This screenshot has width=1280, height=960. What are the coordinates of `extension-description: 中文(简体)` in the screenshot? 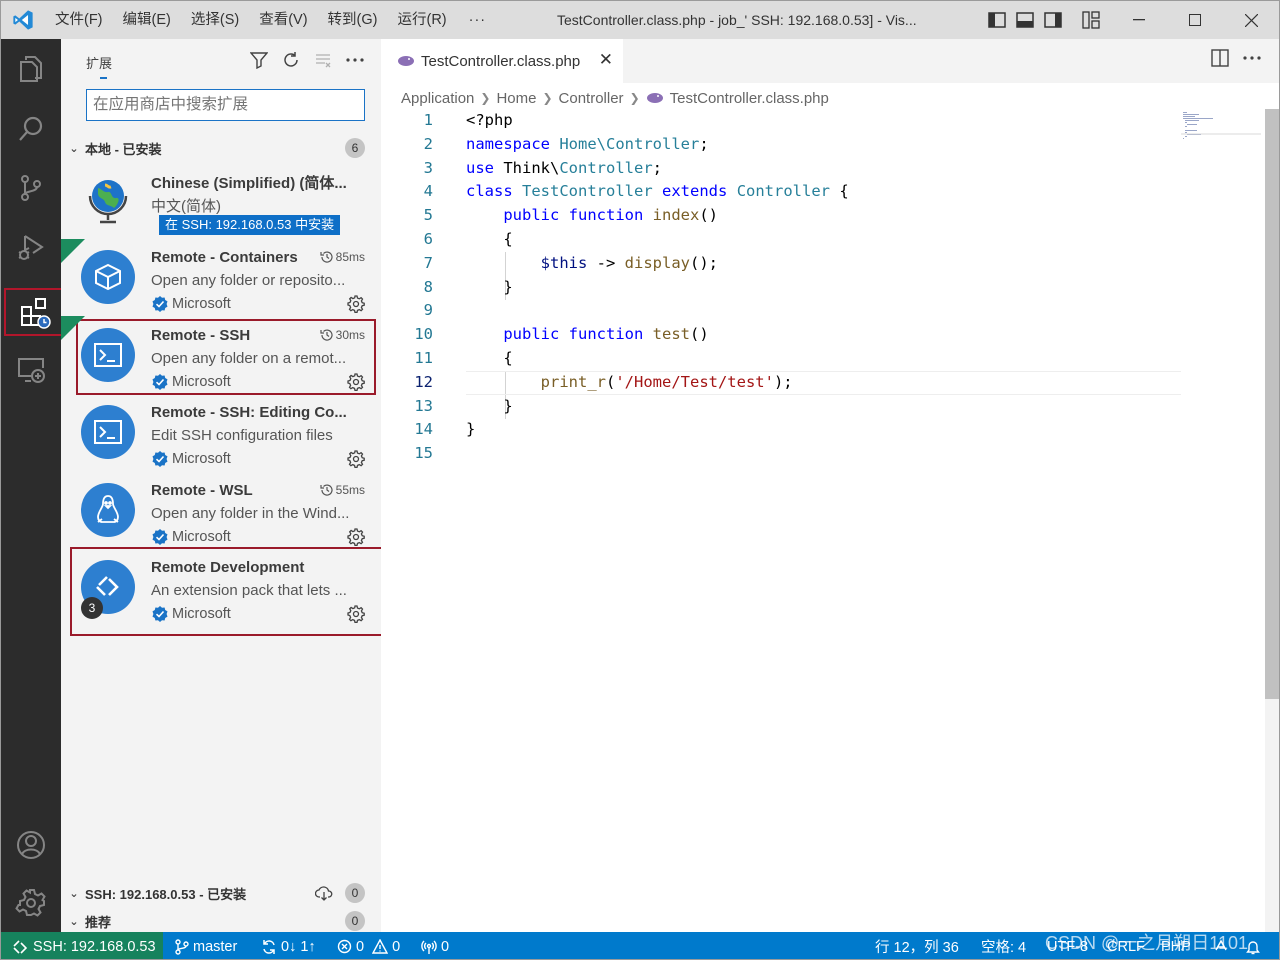 It's located at (186, 206).